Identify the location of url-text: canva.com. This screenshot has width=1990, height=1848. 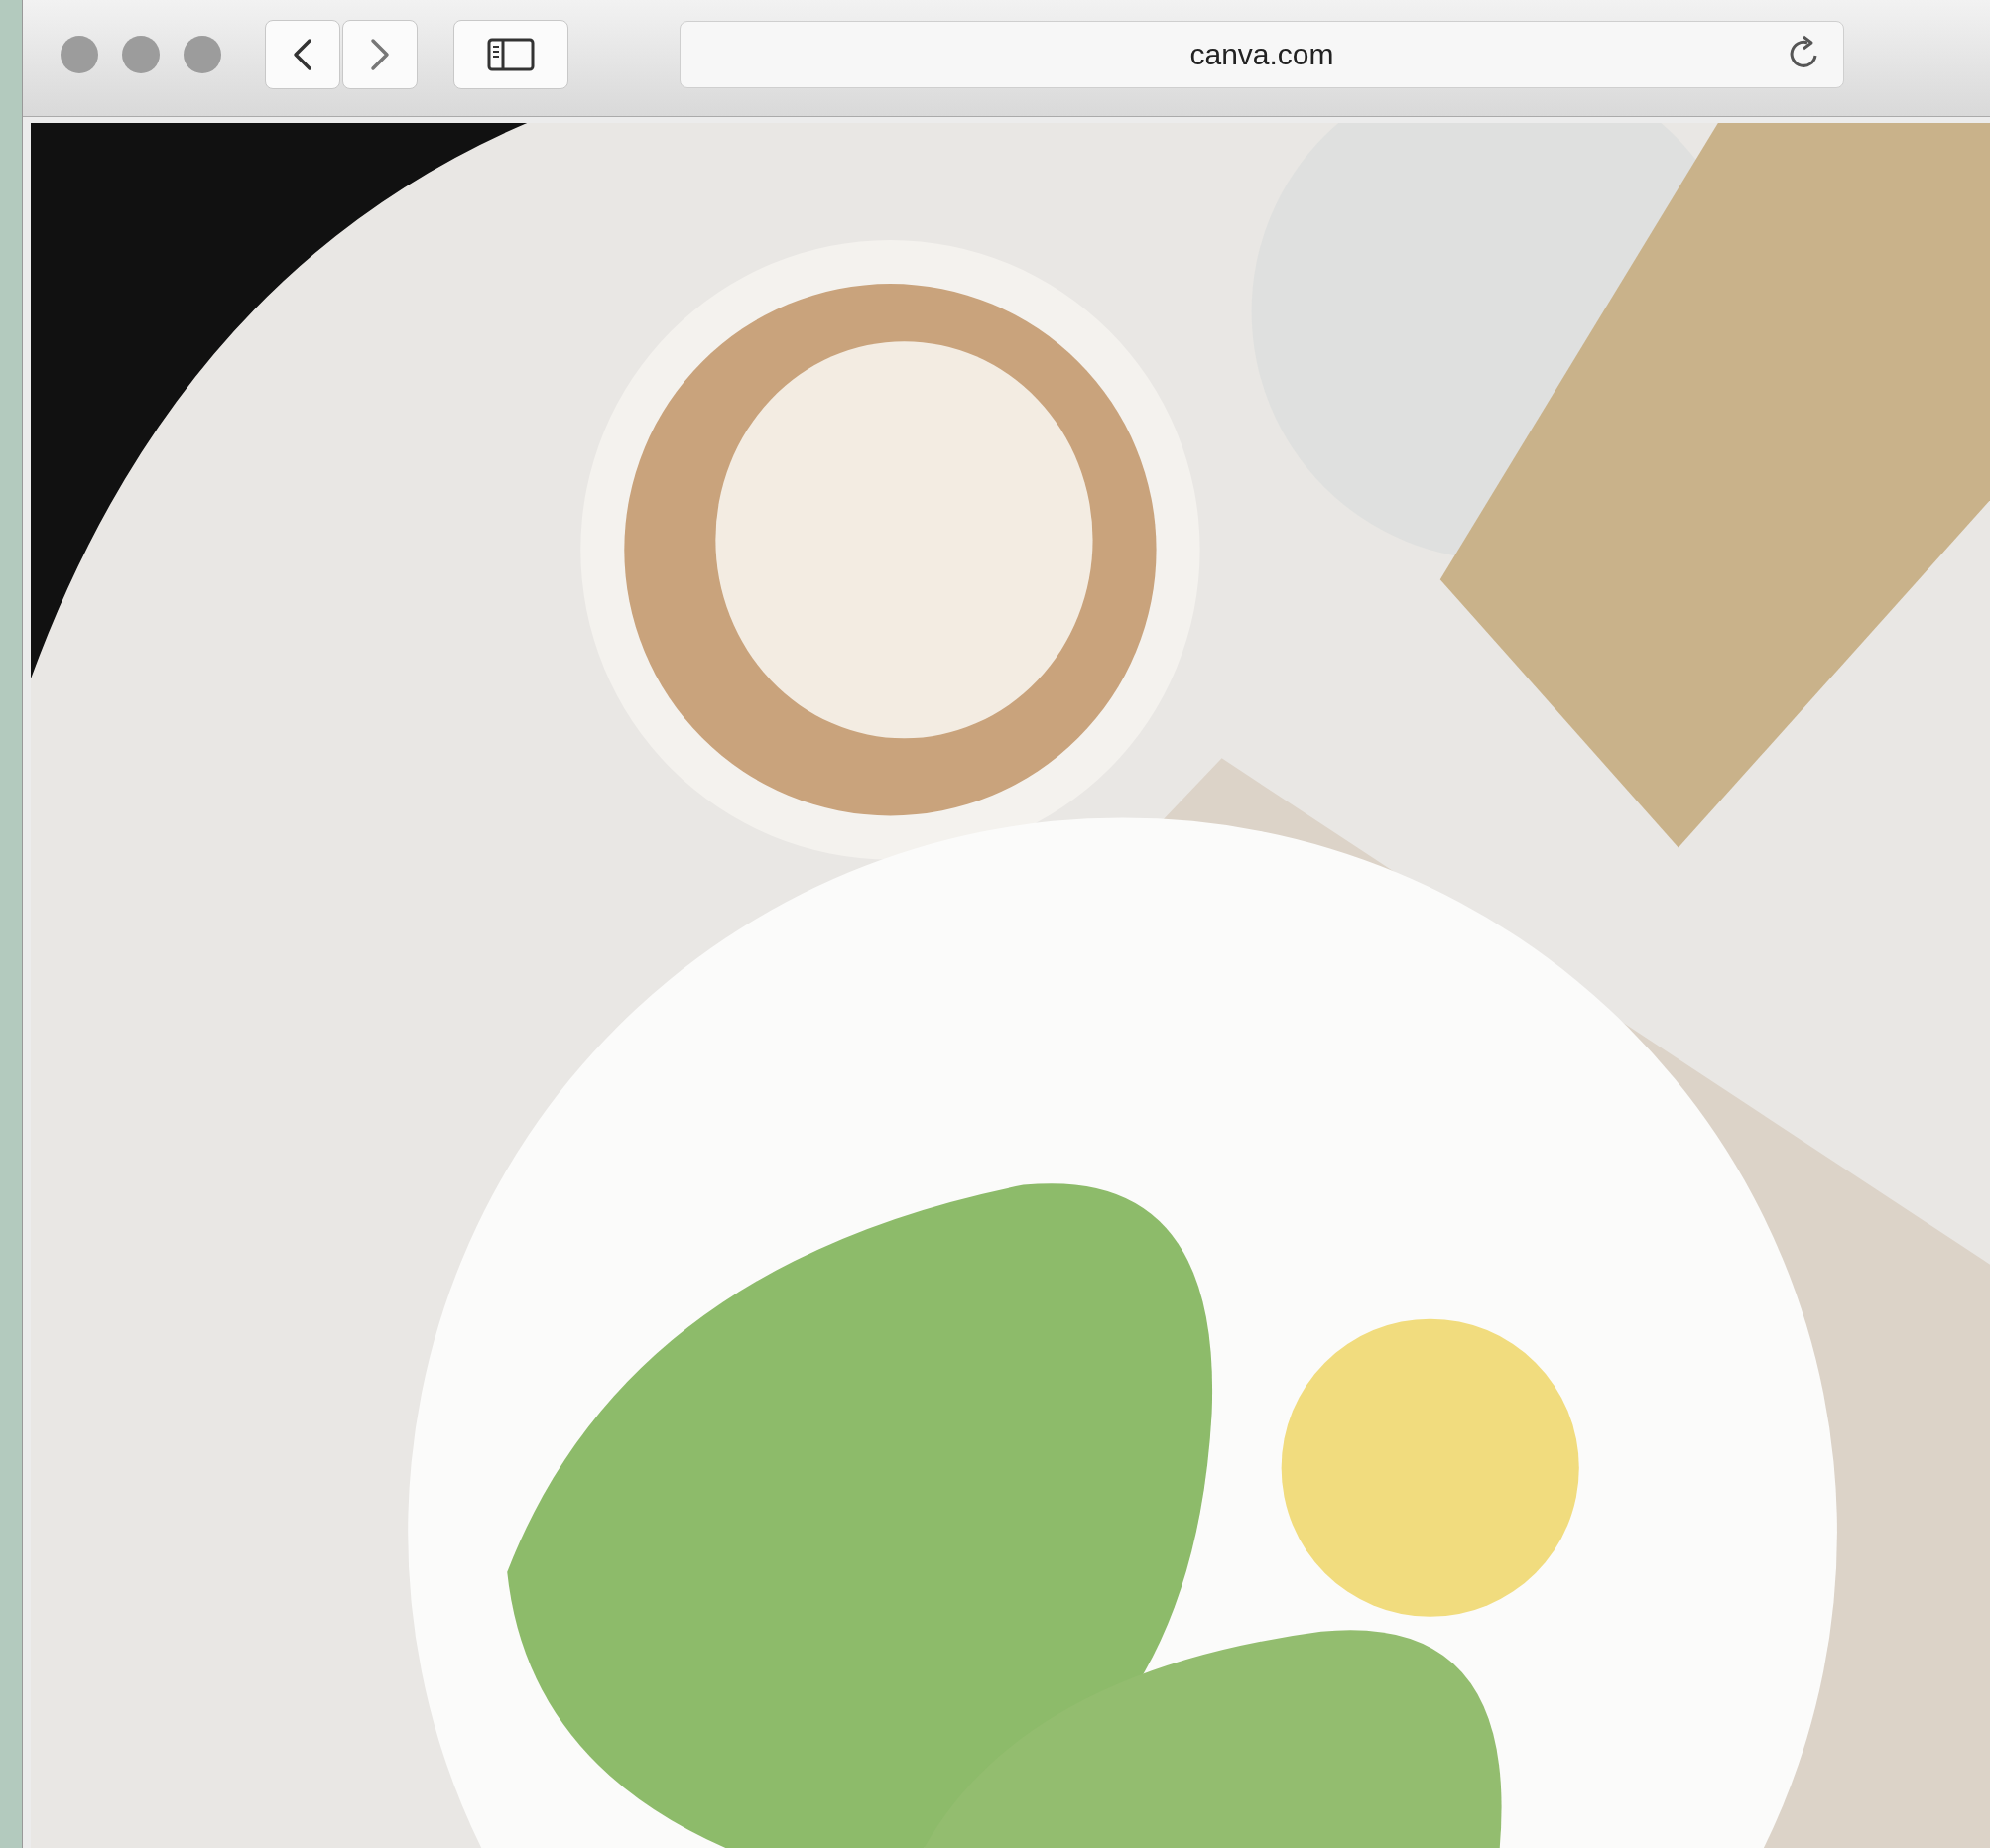
(1261, 54).